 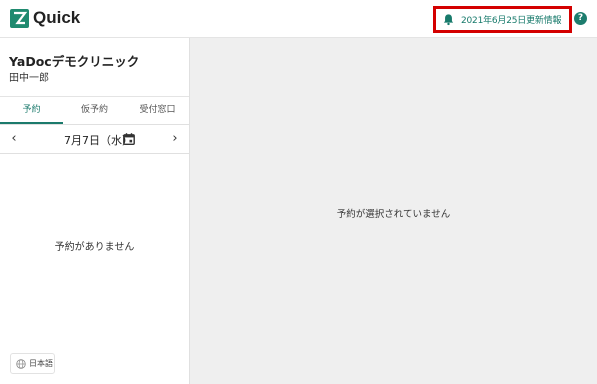 What do you see at coordinates (94, 247) in the screenshot?
I see `no-reservations-message: 予約がありません` at bounding box center [94, 247].